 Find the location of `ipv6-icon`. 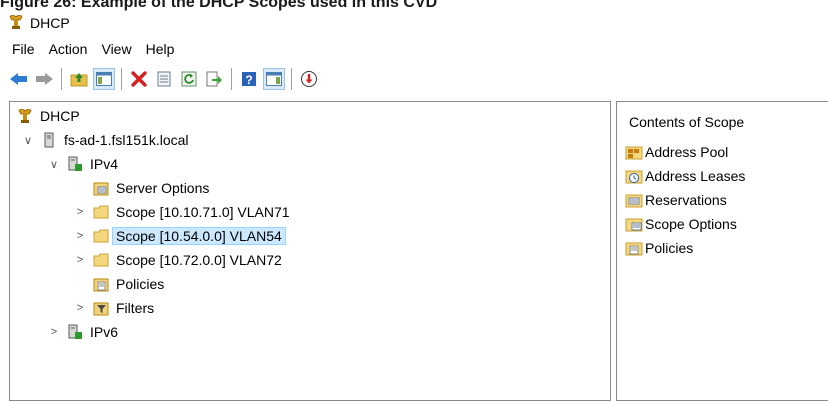

ipv6-icon is located at coordinates (75, 332).